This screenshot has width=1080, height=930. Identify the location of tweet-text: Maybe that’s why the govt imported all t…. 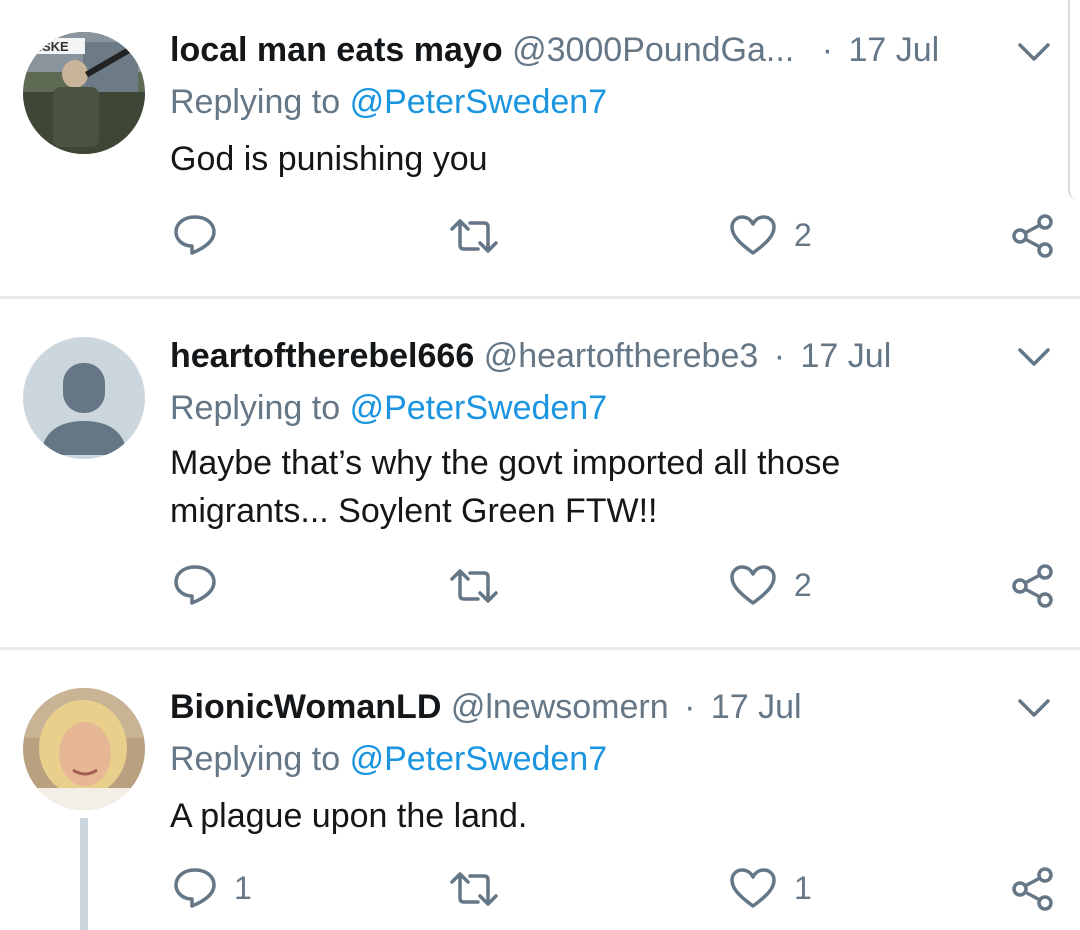
(505, 487).